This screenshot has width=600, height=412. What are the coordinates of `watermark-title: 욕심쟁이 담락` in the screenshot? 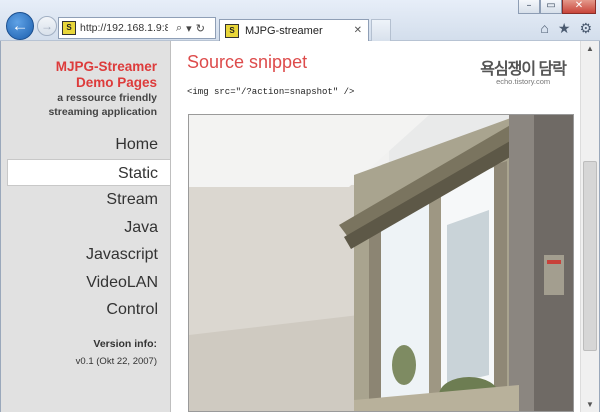 It's located at (523, 69).